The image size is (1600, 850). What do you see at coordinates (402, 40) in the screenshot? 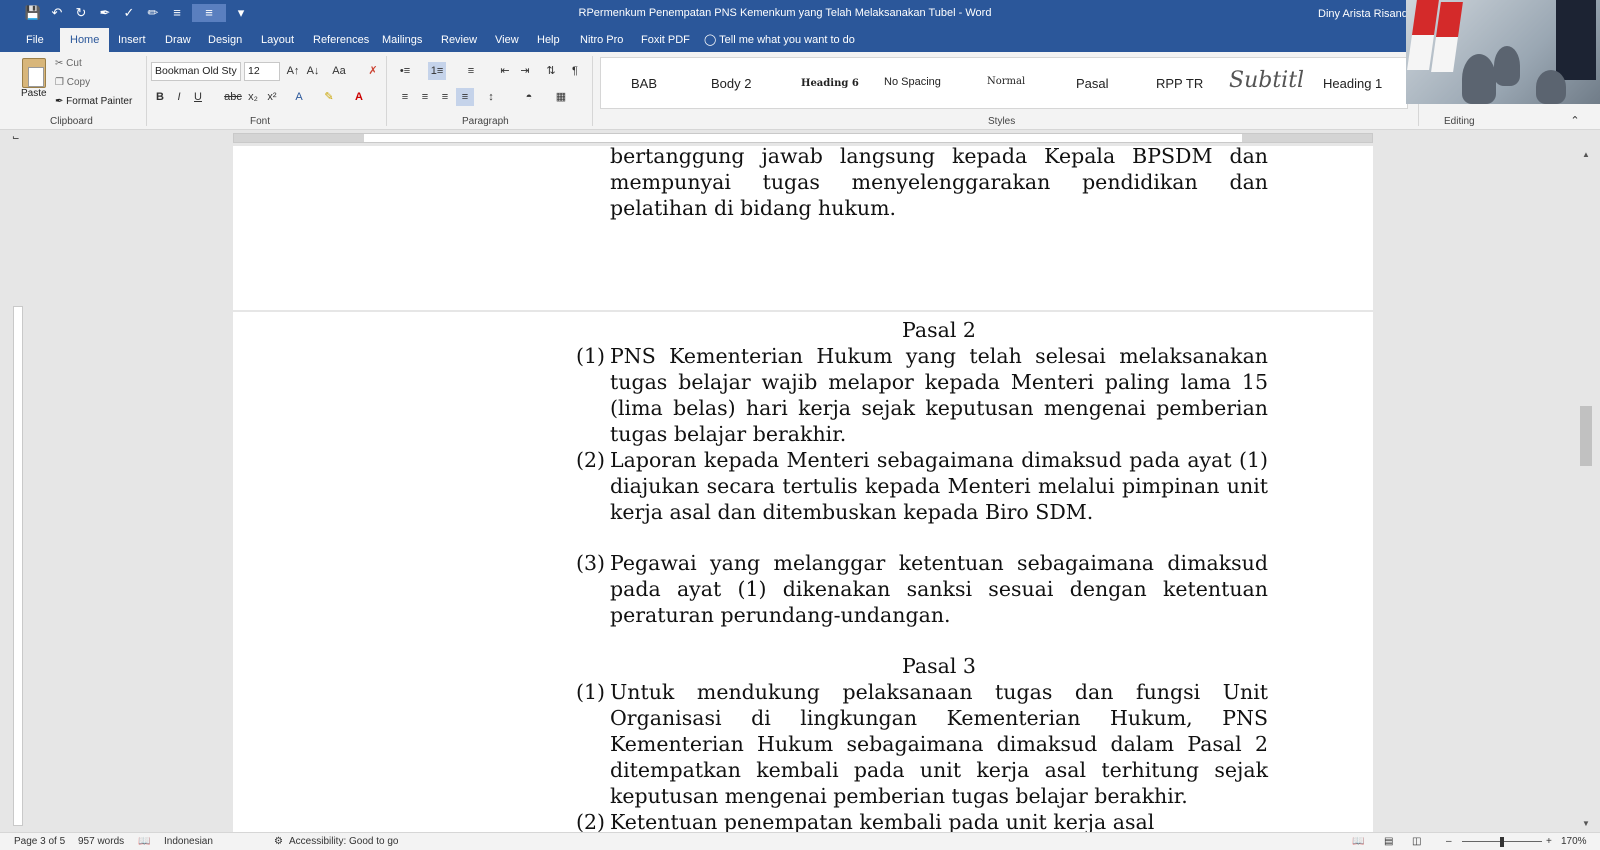
I see `tab-mailings: Mailings` at bounding box center [402, 40].